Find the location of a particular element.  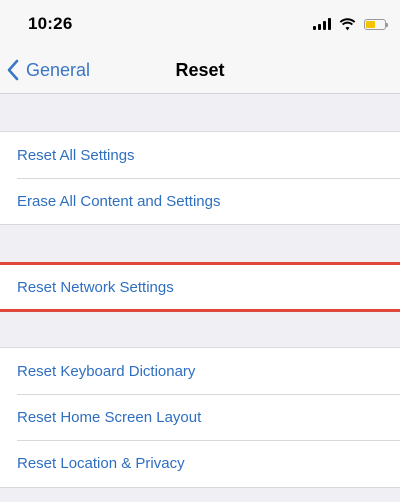

page-title: Reset is located at coordinates (200, 70).